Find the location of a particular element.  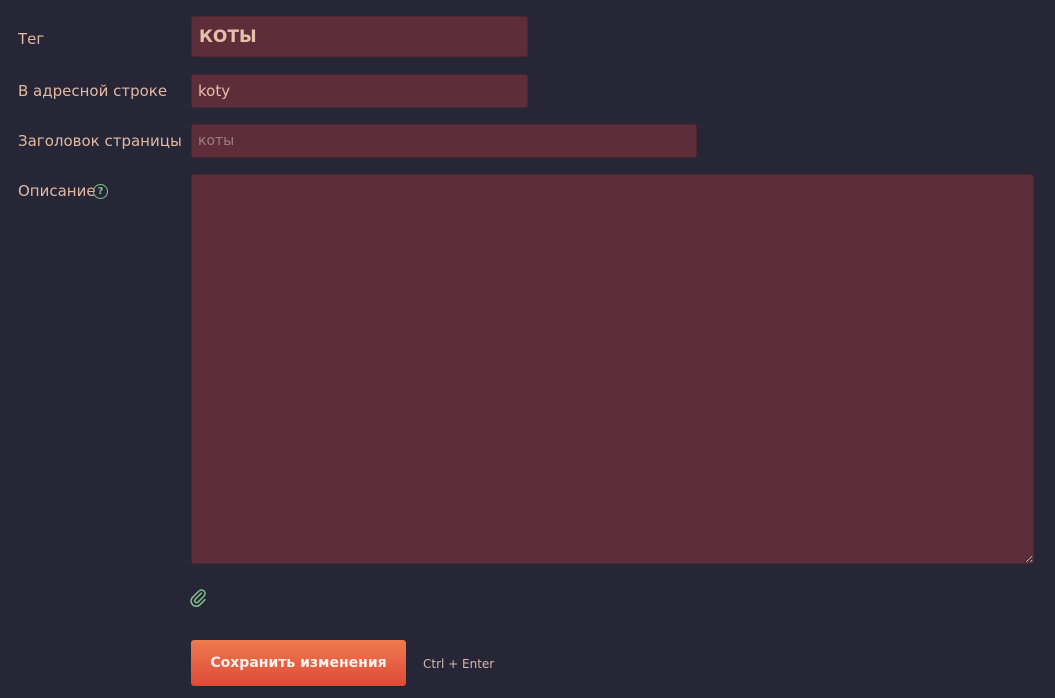

page-title-input is located at coordinates (444, 141).